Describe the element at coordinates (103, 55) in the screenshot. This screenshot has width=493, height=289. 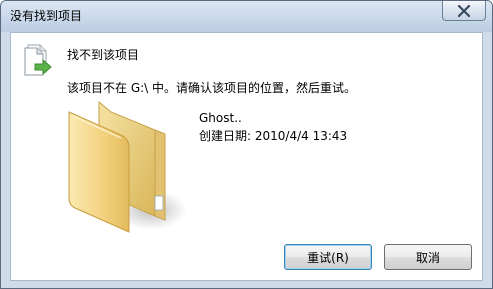
I see `dialog-heading: 找不到该项目` at that location.